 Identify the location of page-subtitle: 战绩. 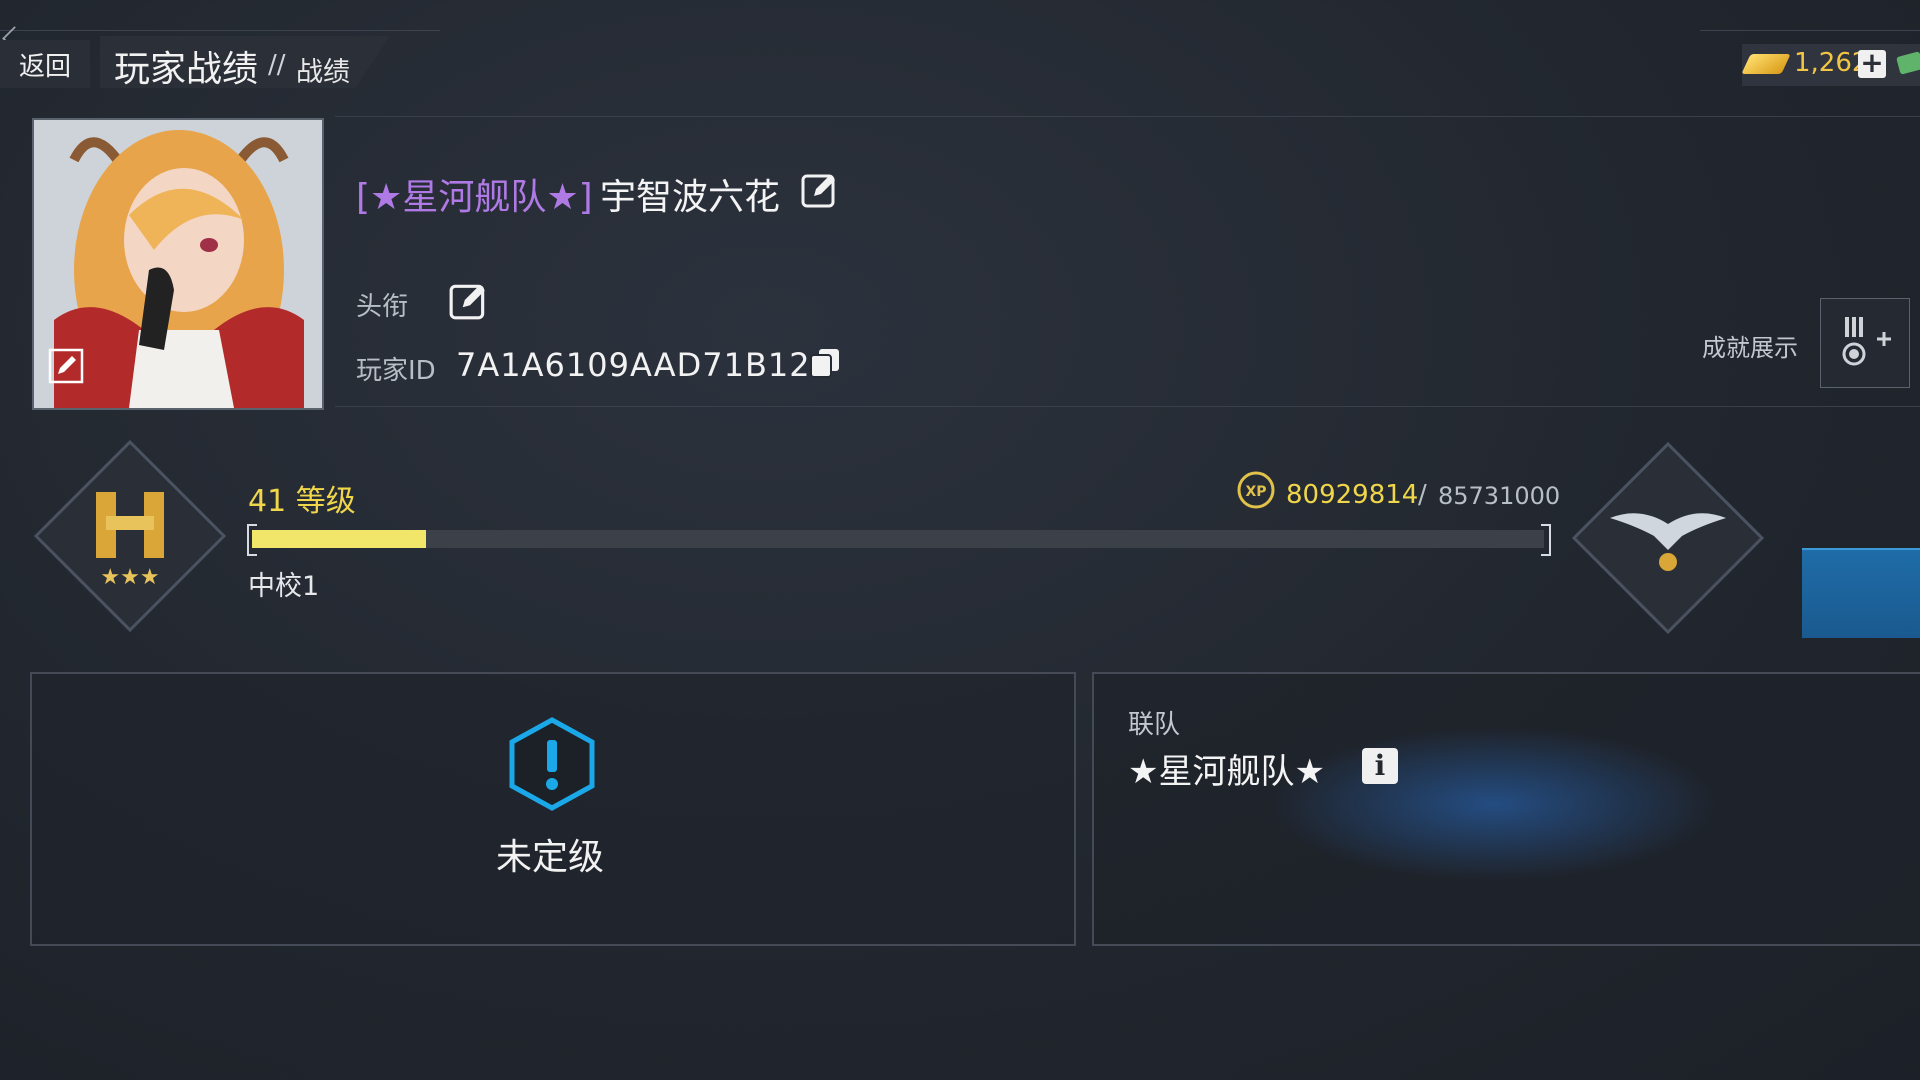
(323, 72).